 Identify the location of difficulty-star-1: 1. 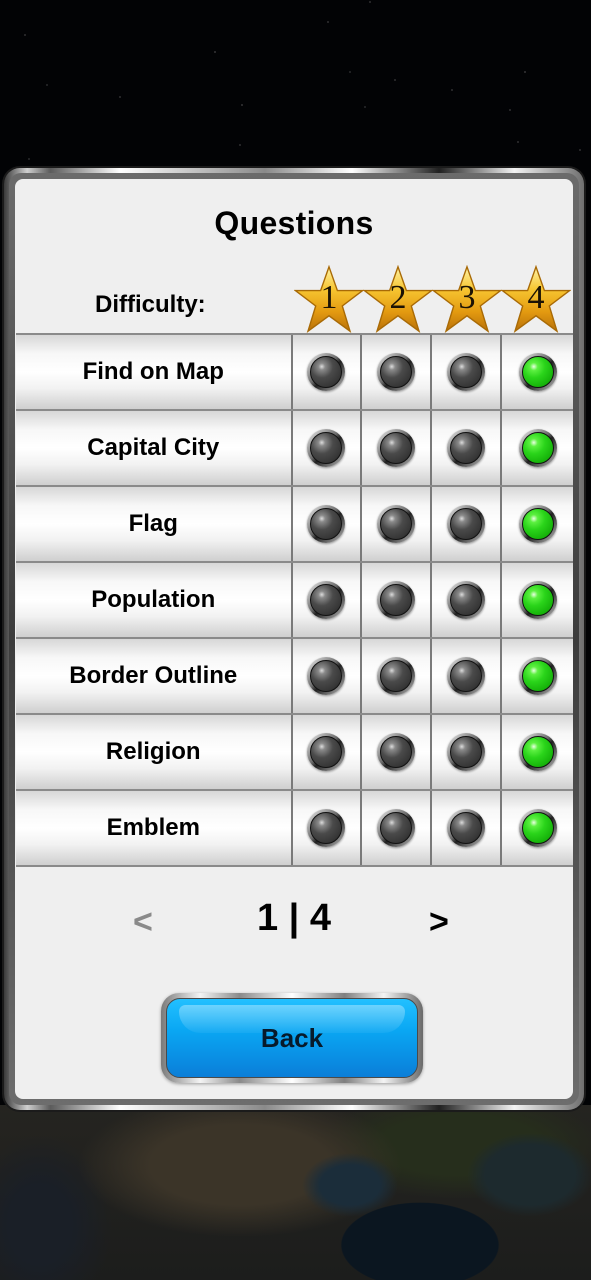
(329, 299).